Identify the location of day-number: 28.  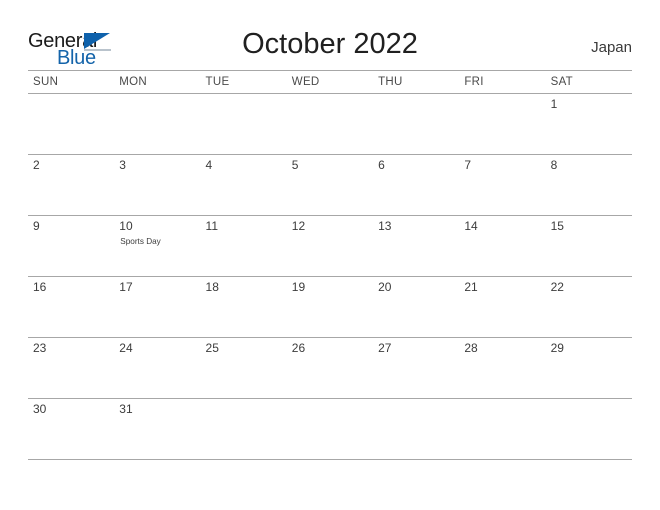
(471, 348).